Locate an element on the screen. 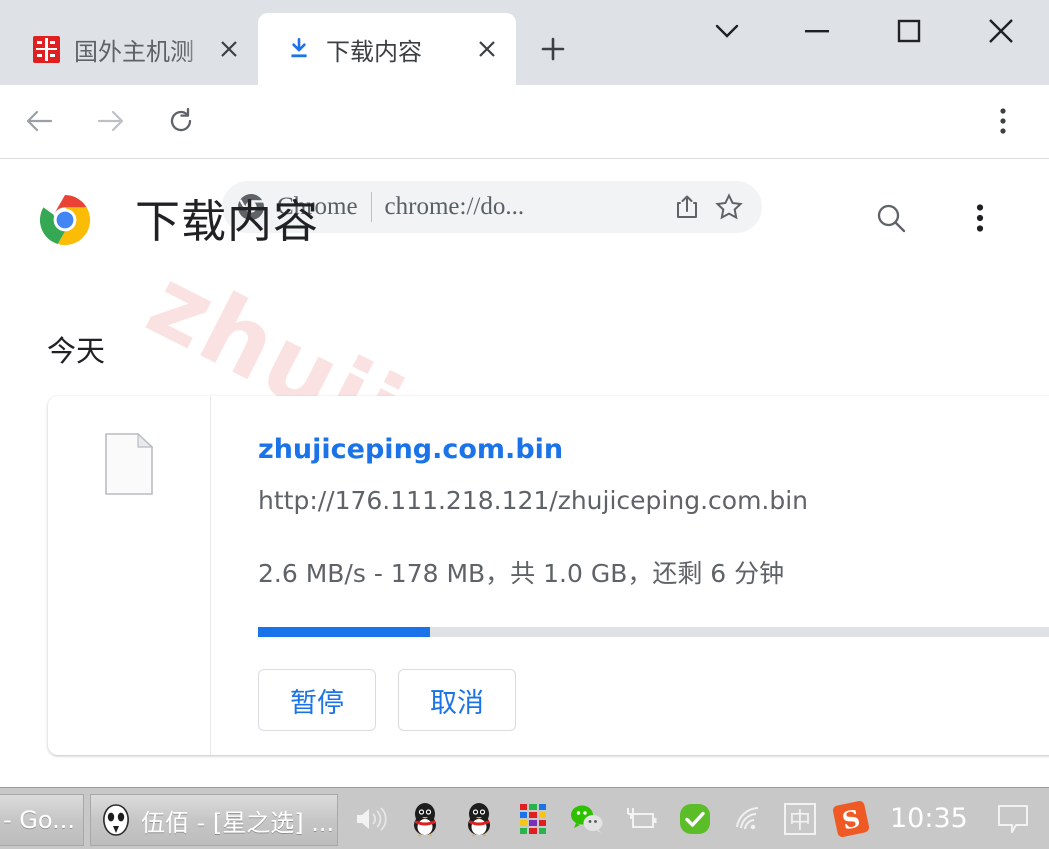  minimize-button is located at coordinates (817, 31).